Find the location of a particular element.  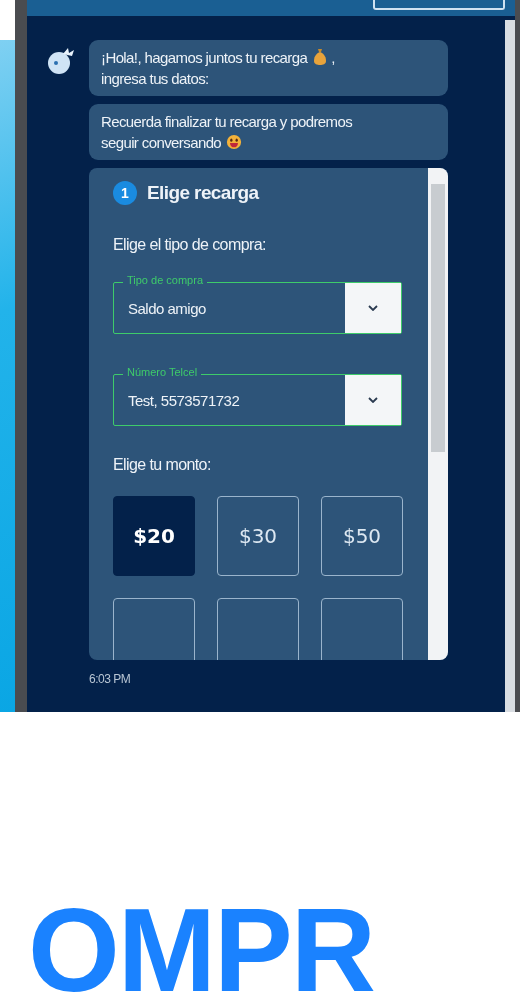

smiling-face-icon is located at coordinates (234, 142).